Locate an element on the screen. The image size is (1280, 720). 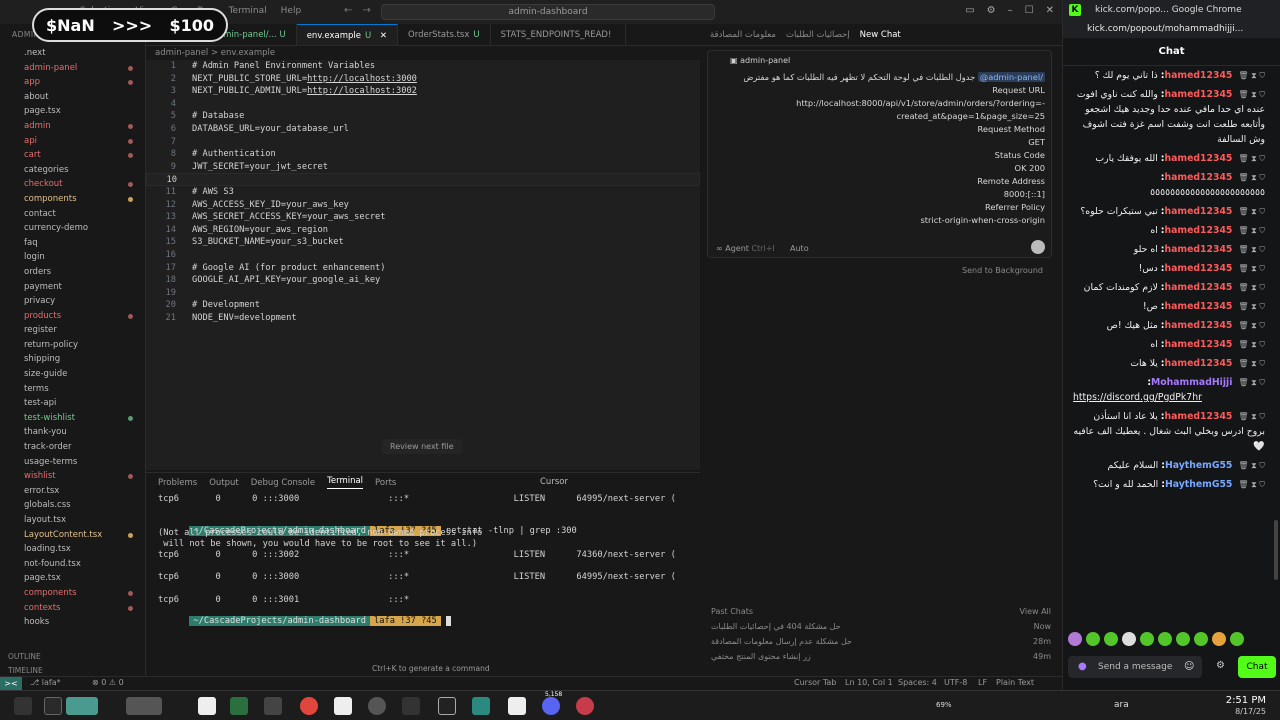
window-thumb-icon is located at coordinates (82, 706).